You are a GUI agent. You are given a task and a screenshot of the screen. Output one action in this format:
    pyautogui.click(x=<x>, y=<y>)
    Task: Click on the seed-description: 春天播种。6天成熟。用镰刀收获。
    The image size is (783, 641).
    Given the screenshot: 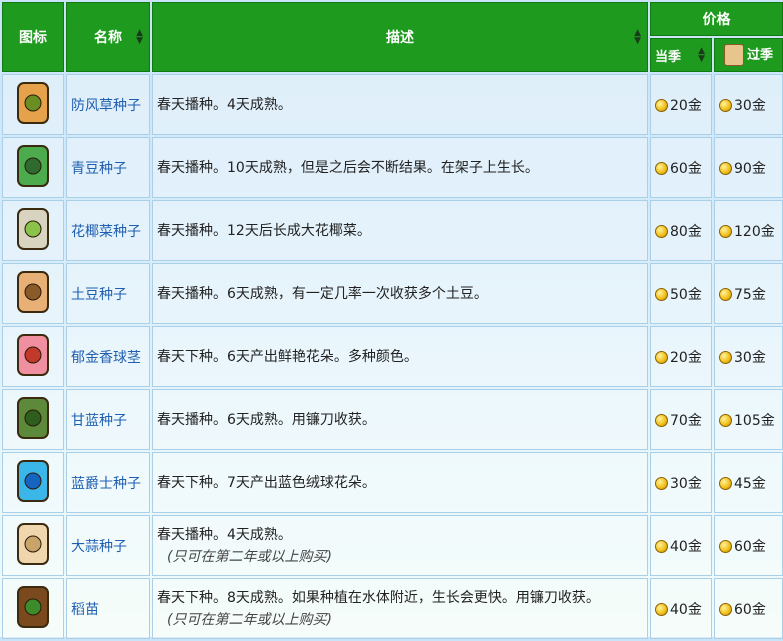 What is the action you would take?
    pyautogui.click(x=400, y=419)
    